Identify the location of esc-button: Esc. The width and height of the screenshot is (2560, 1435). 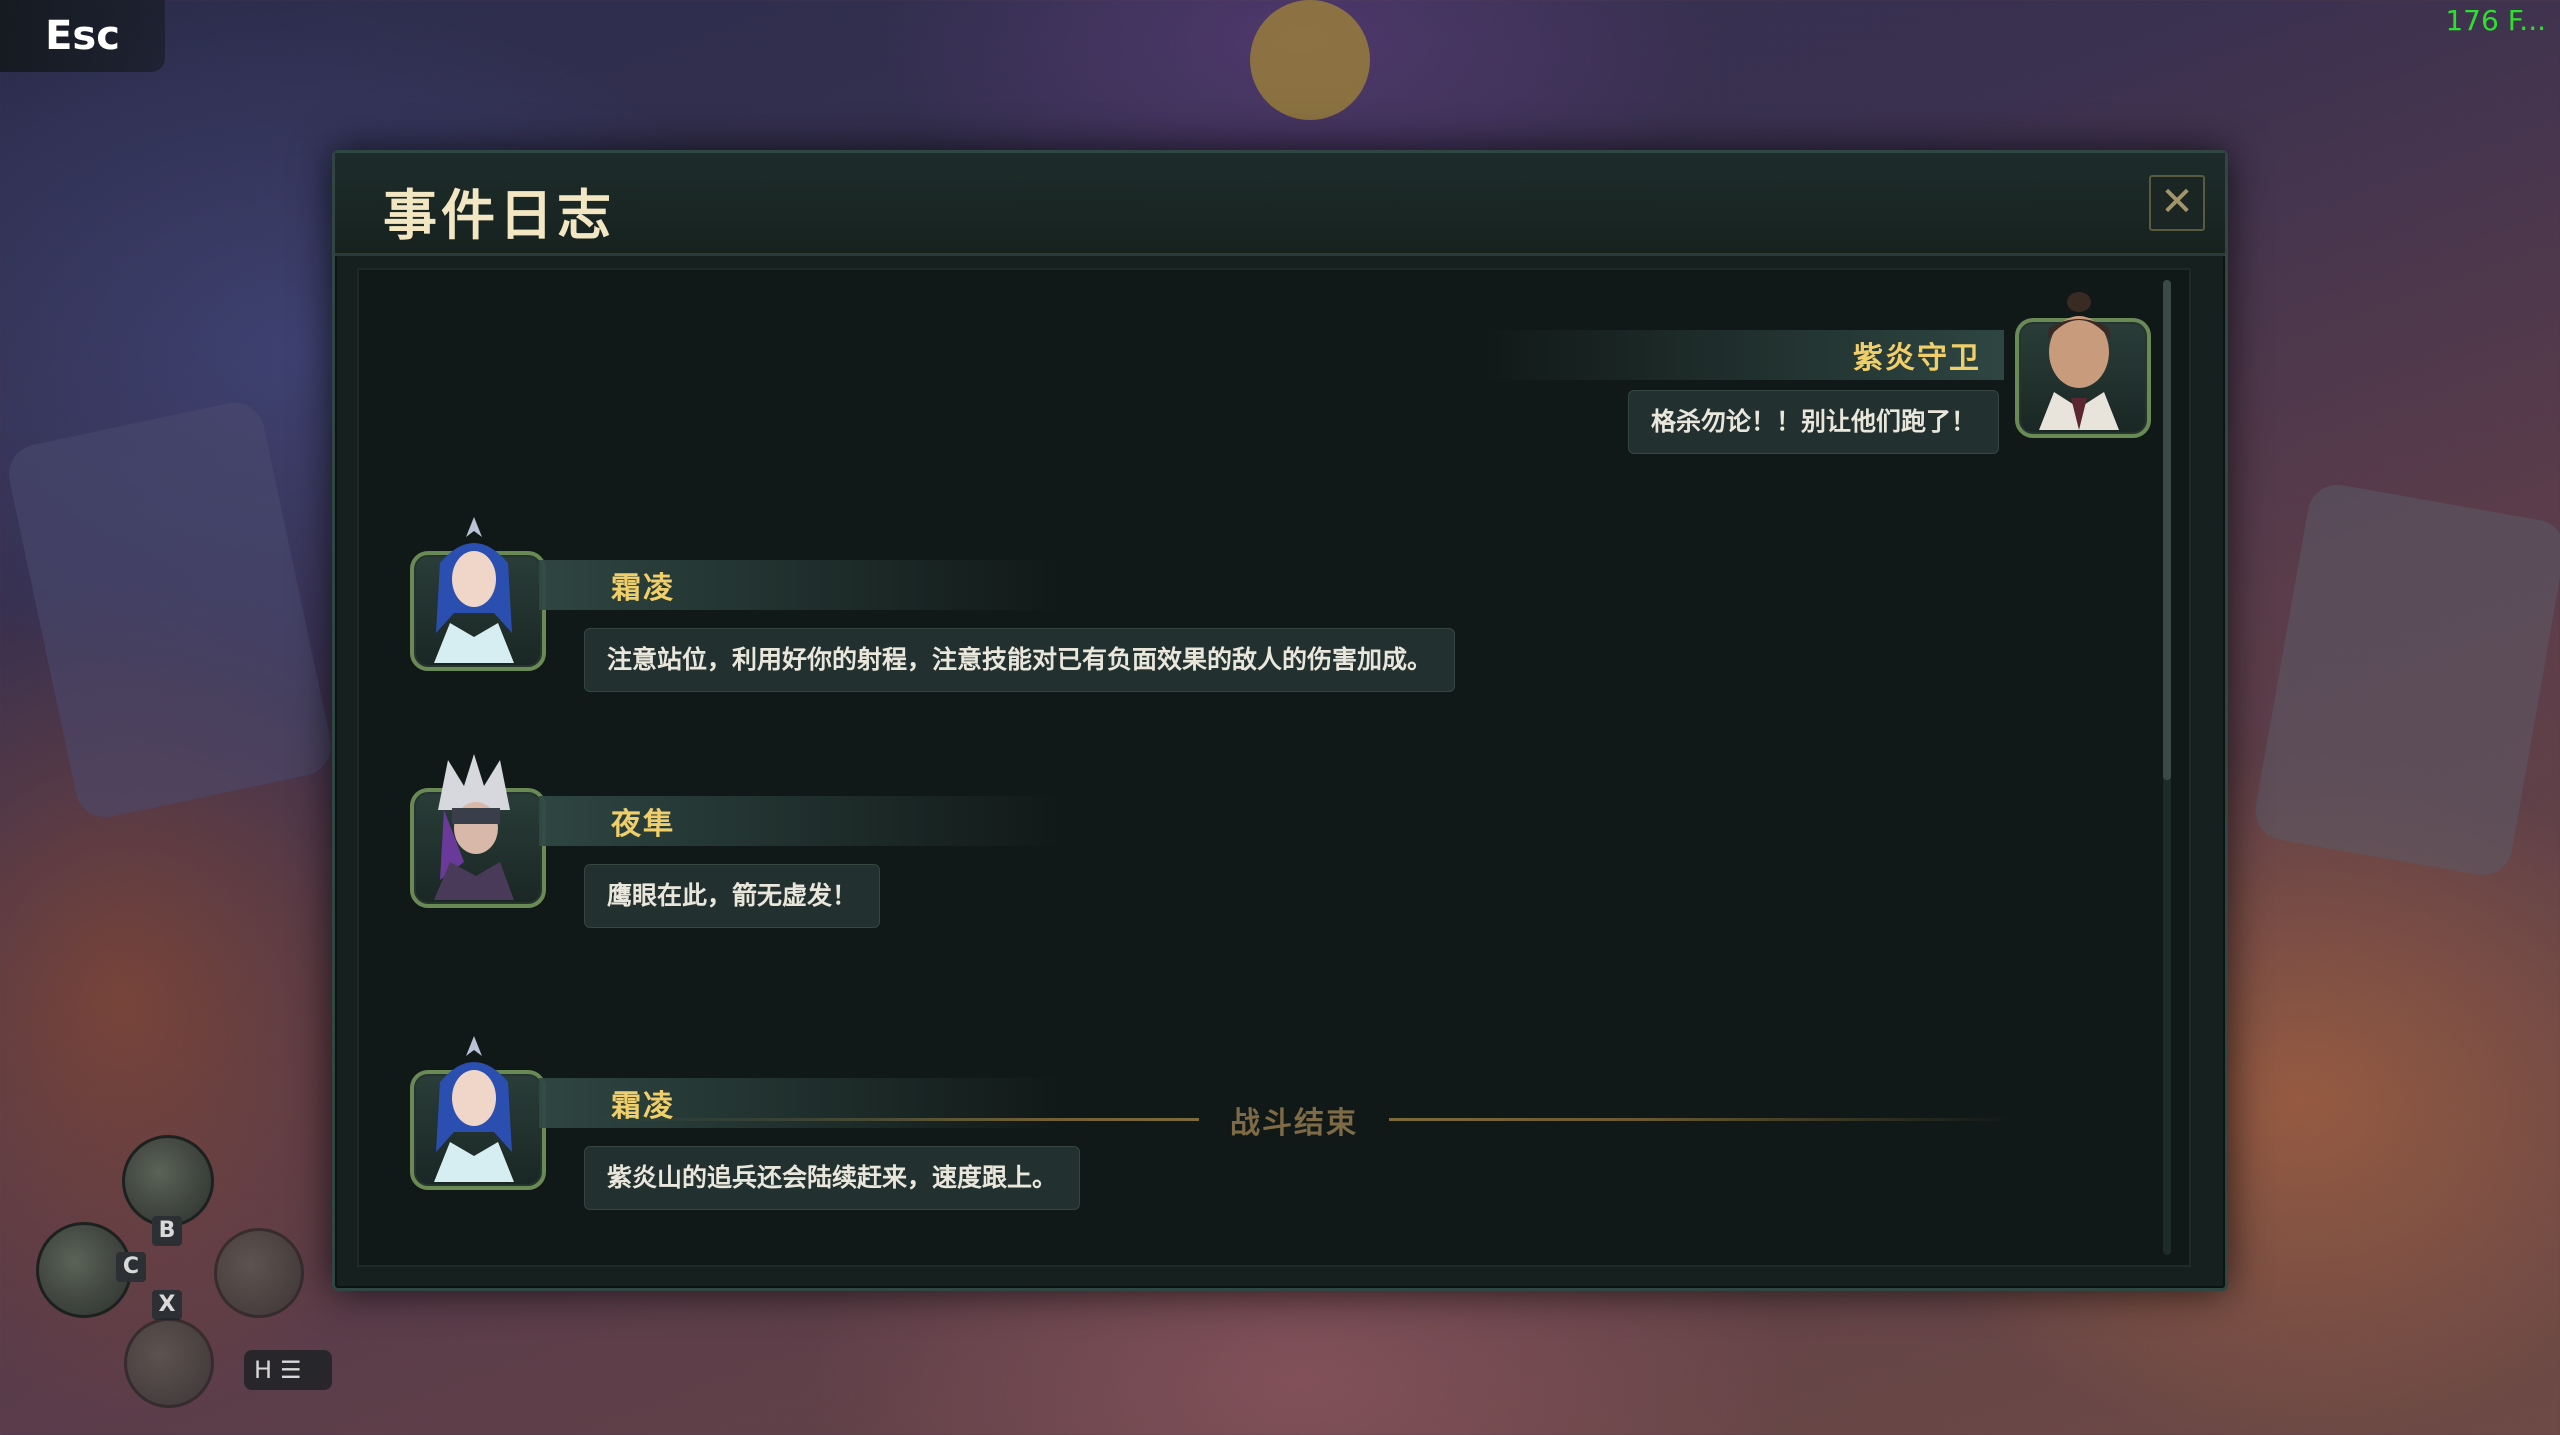
(82, 36).